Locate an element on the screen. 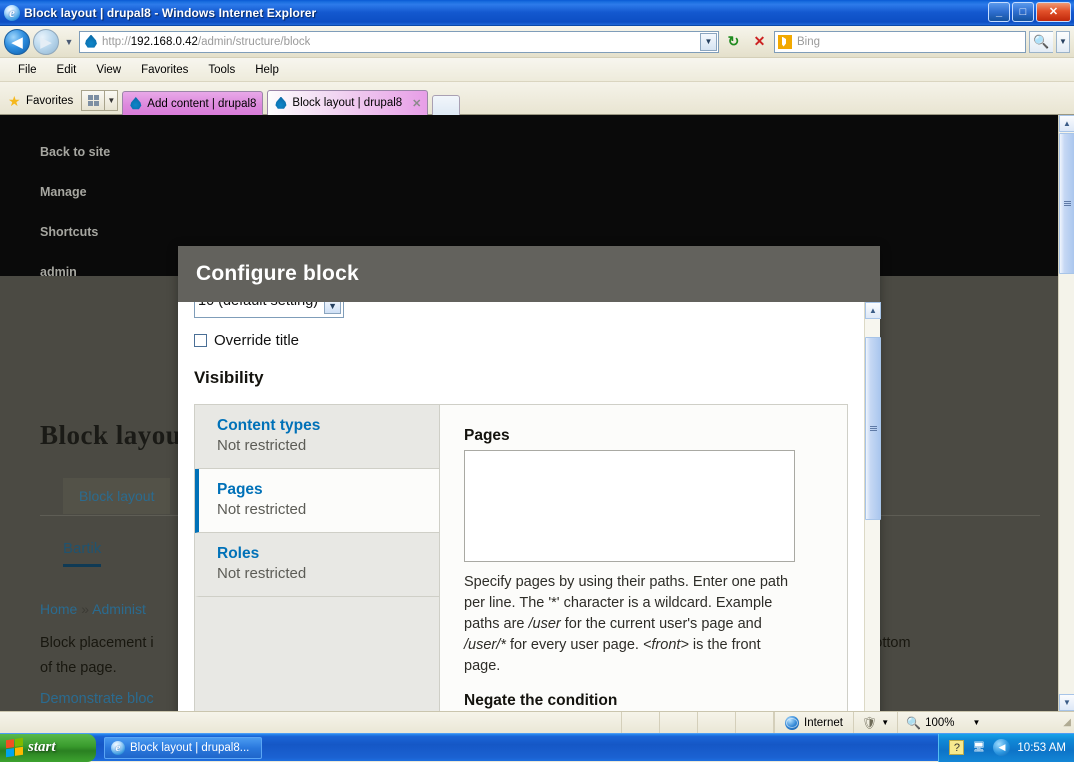  desc-part-3: for every user page. is located at coordinates (574, 645).